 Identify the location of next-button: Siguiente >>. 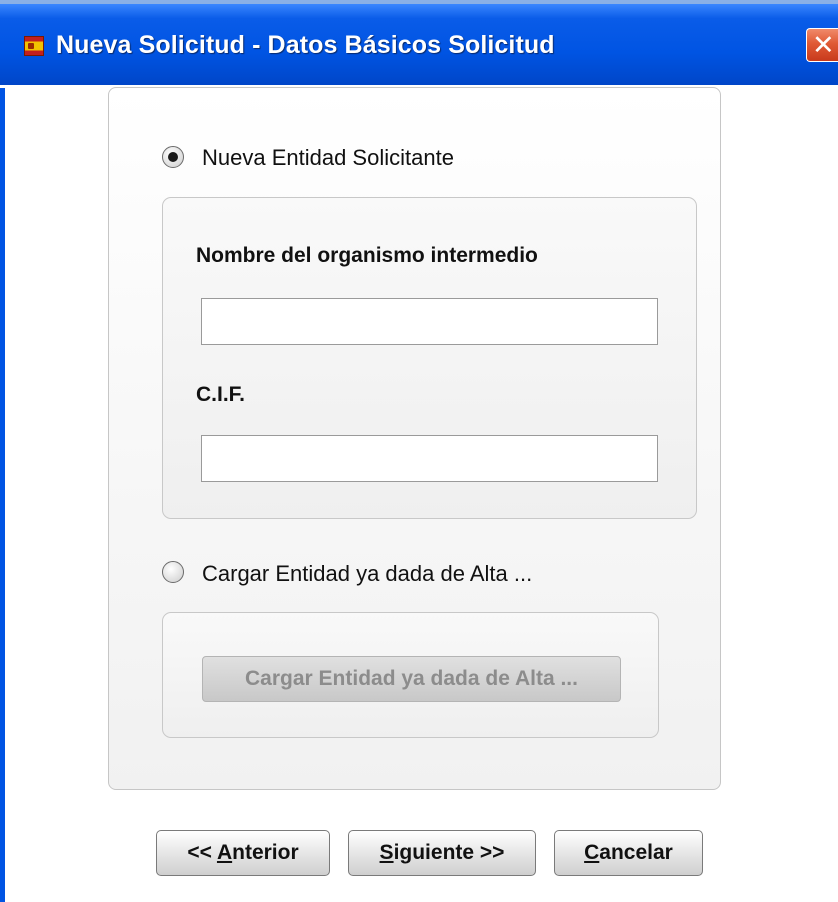
(442, 853).